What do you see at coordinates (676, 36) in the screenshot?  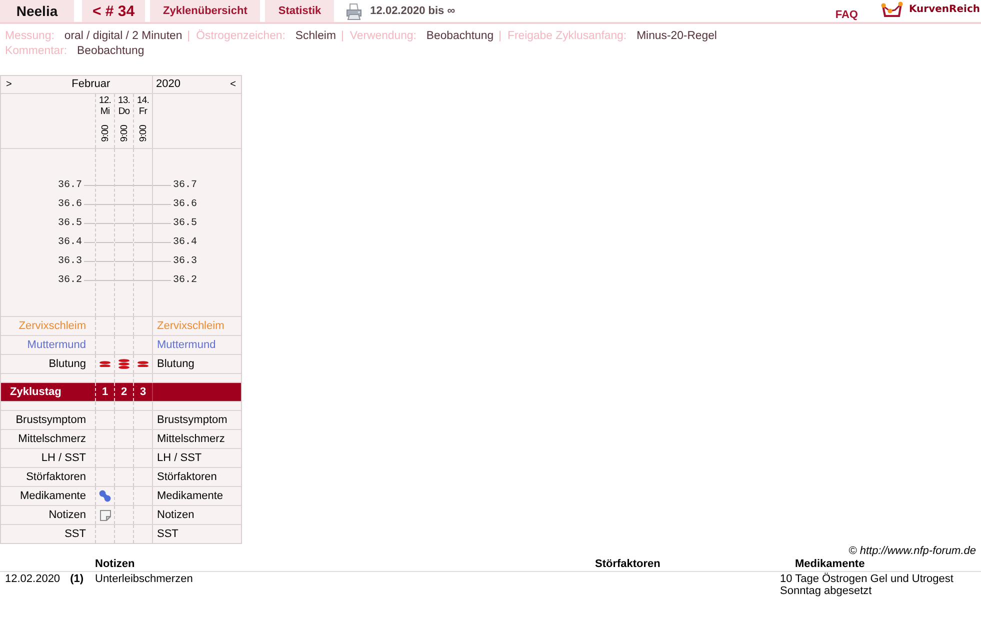 I see `setting-value: Minus-20-Regel` at bounding box center [676, 36].